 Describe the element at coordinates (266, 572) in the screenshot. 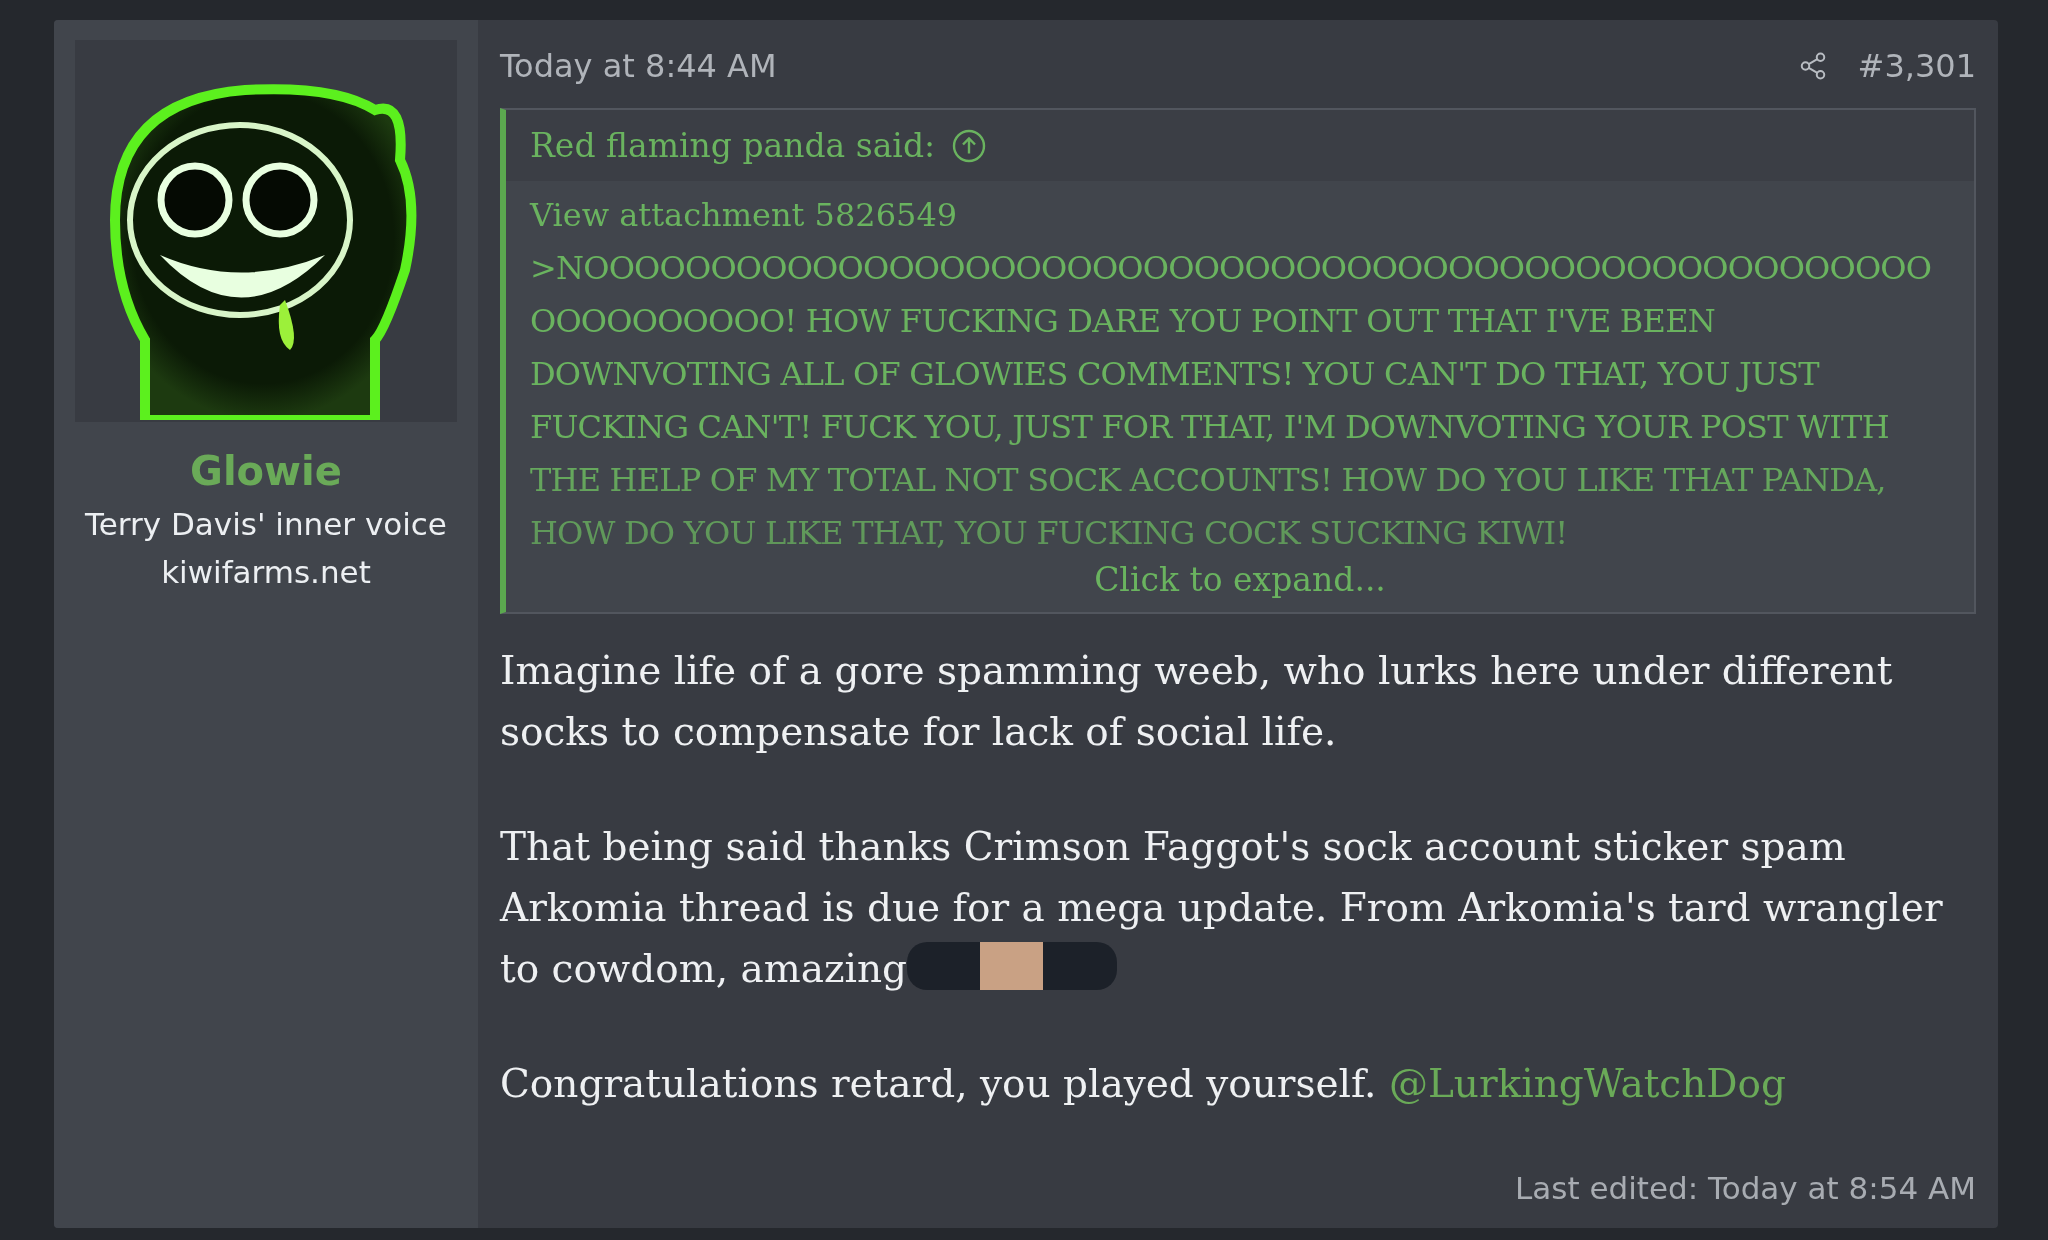

I see `user-site: kiwifarms.net` at that location.